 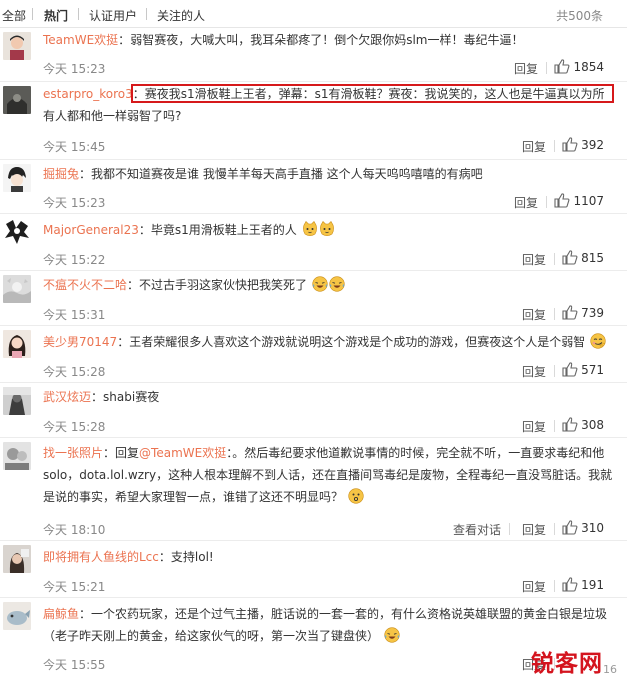 What do you see at coordinates (327, 40) in the screenshot?
I see `comment-content: 弱智赛夜，大喊大叫，我耳朵都疼了！倒个欠跟你妈slm一样！毒纪牛逼！` at bounding box center [327, 40].